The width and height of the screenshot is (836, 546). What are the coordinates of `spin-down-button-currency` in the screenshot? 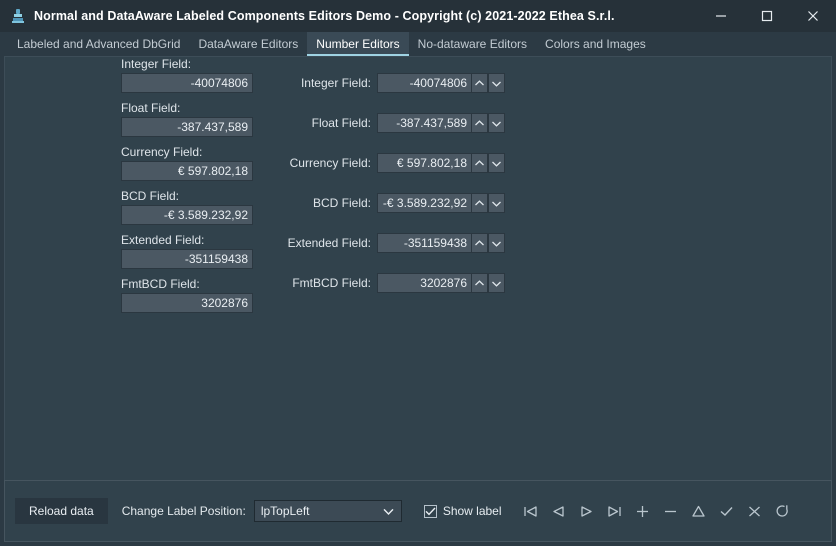 It's located at (496, 163).